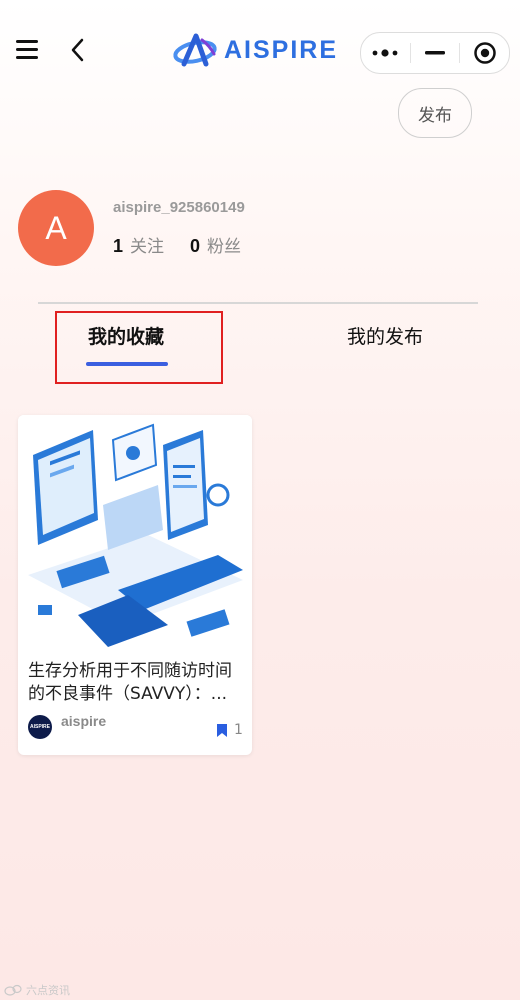  Describe the element at coordinates (177, 244) in the screenshot. I see `profile-stats: 1 关注 0 粉丝` at that location.